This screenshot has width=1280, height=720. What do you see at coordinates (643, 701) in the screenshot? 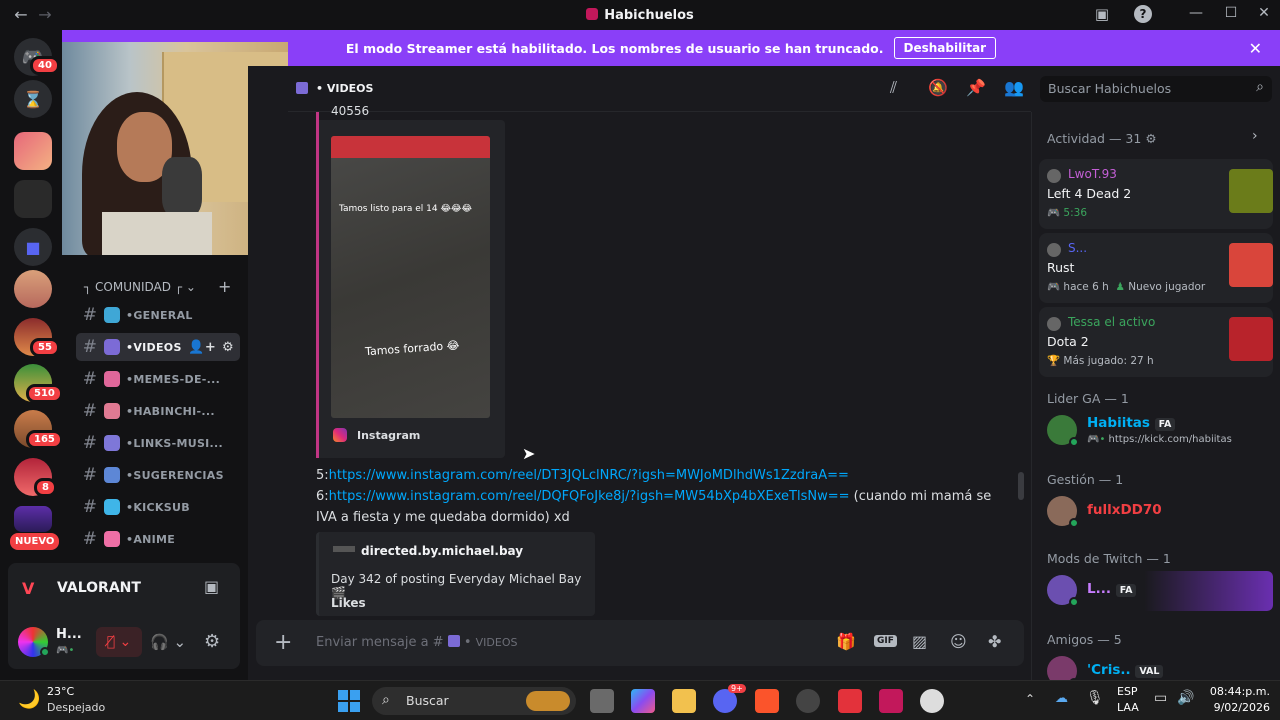
I see `copilot-m365-icon` at bounding box center [643, 701].